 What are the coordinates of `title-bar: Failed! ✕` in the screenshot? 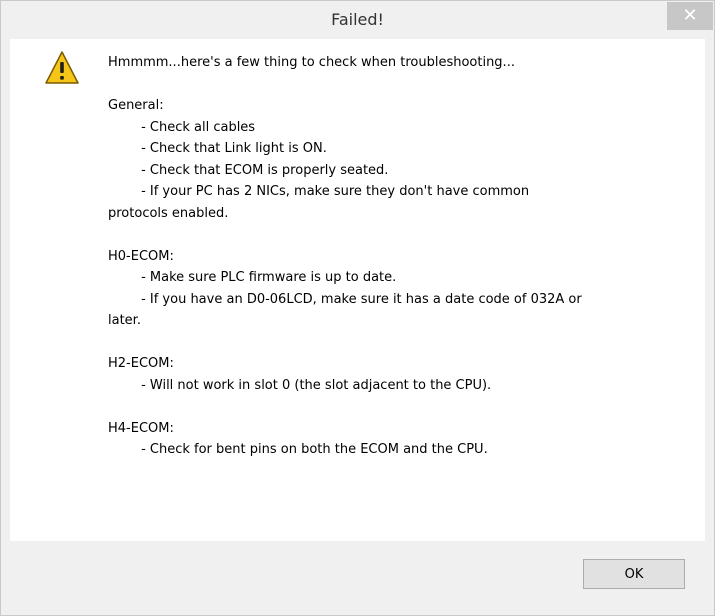 It's located at (357, 20).